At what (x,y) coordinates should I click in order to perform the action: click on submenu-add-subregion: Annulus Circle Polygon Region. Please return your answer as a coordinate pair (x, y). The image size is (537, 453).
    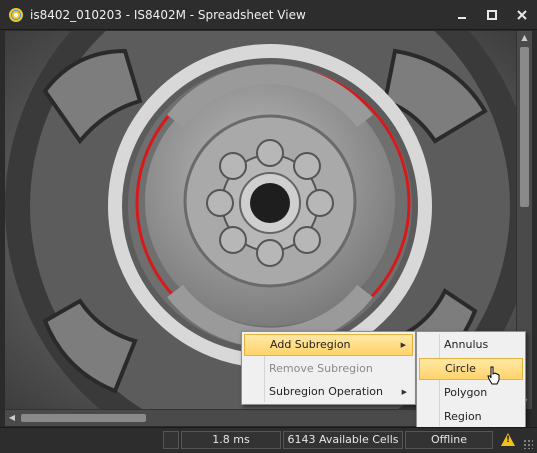
    Looking at the image, I should click on (471, 380).